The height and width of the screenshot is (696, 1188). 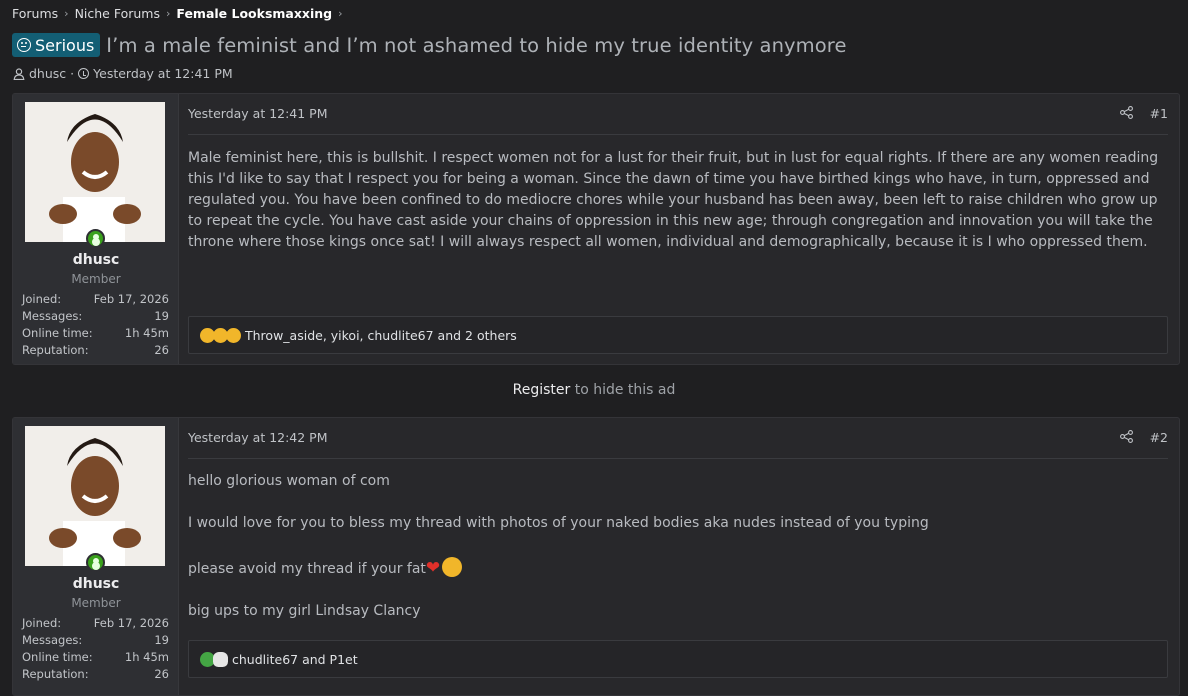 What do you see at coordinates (233, 335) in the screenshot?
I see `sad-emoji-icon` at bounding box center [233, 335].